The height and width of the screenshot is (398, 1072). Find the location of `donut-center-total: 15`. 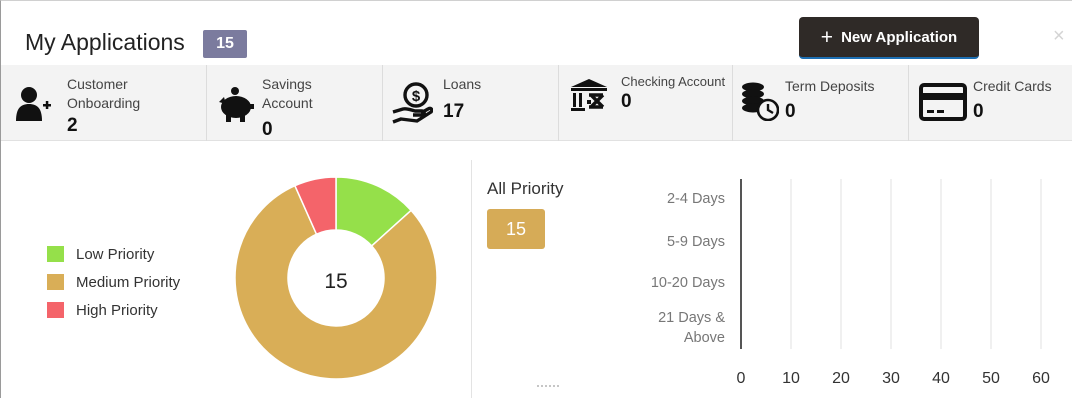

donut-center-total: 15 is located at coordinates (335, 281).